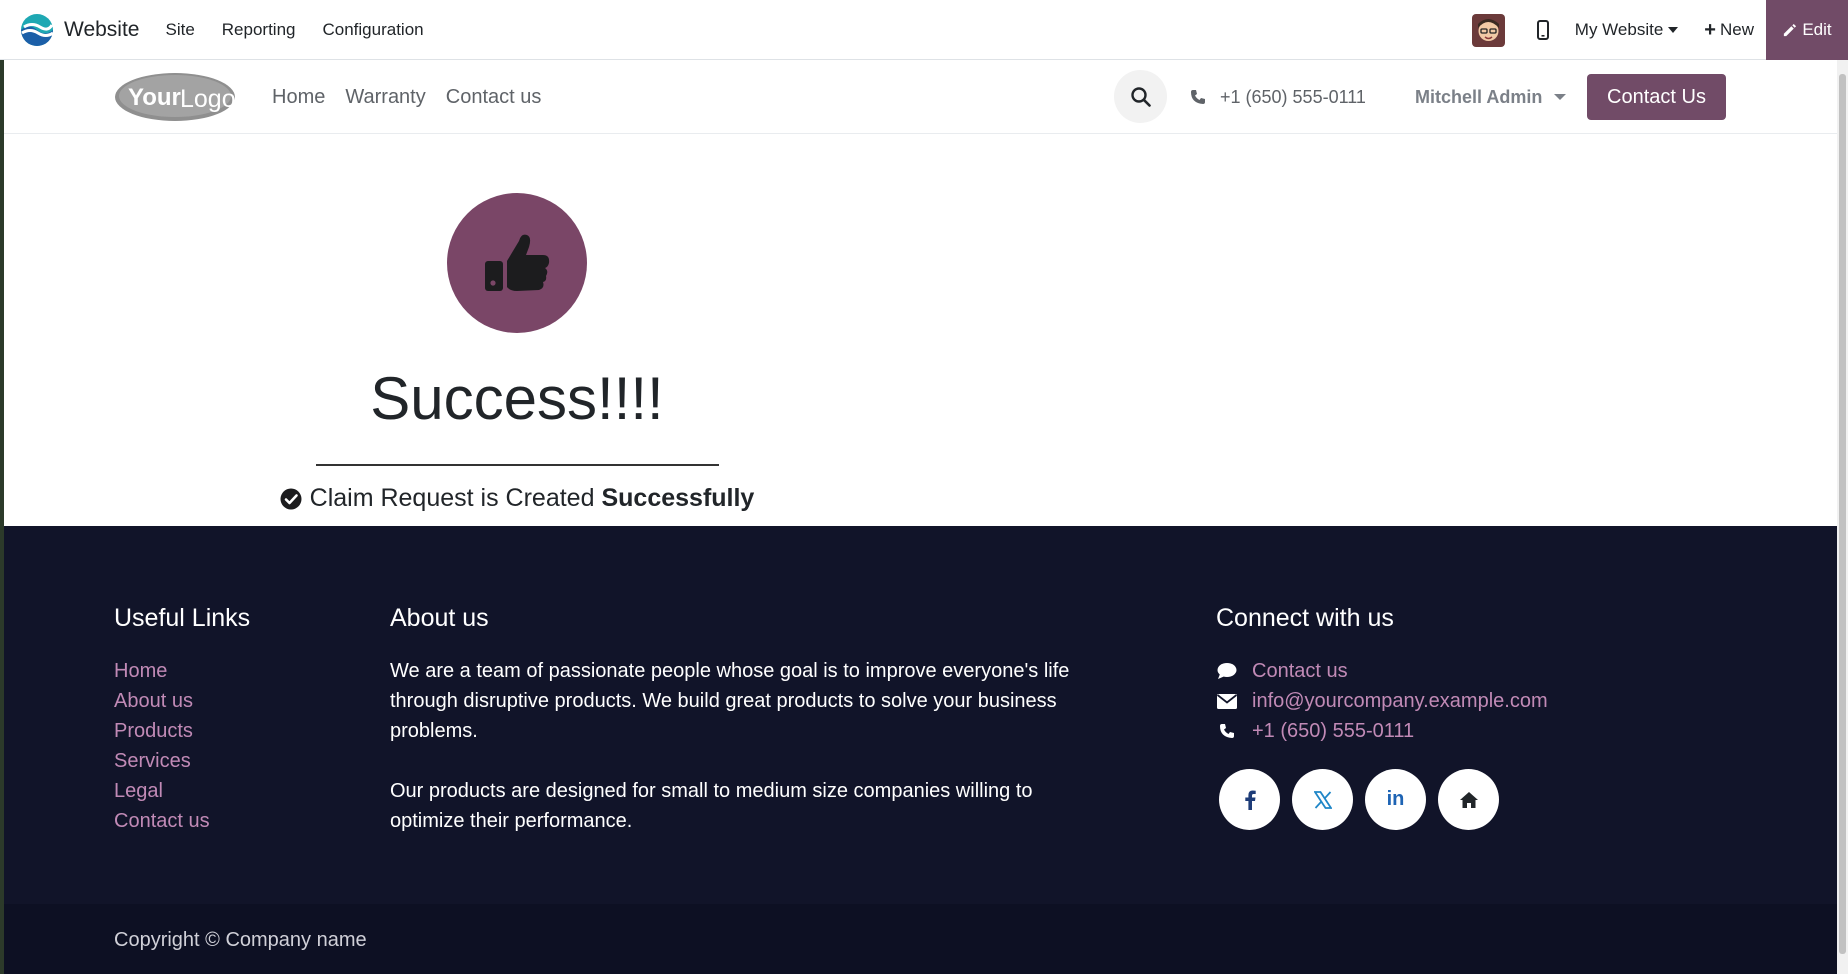  I want to click on x-icon, so click(1322, 799).